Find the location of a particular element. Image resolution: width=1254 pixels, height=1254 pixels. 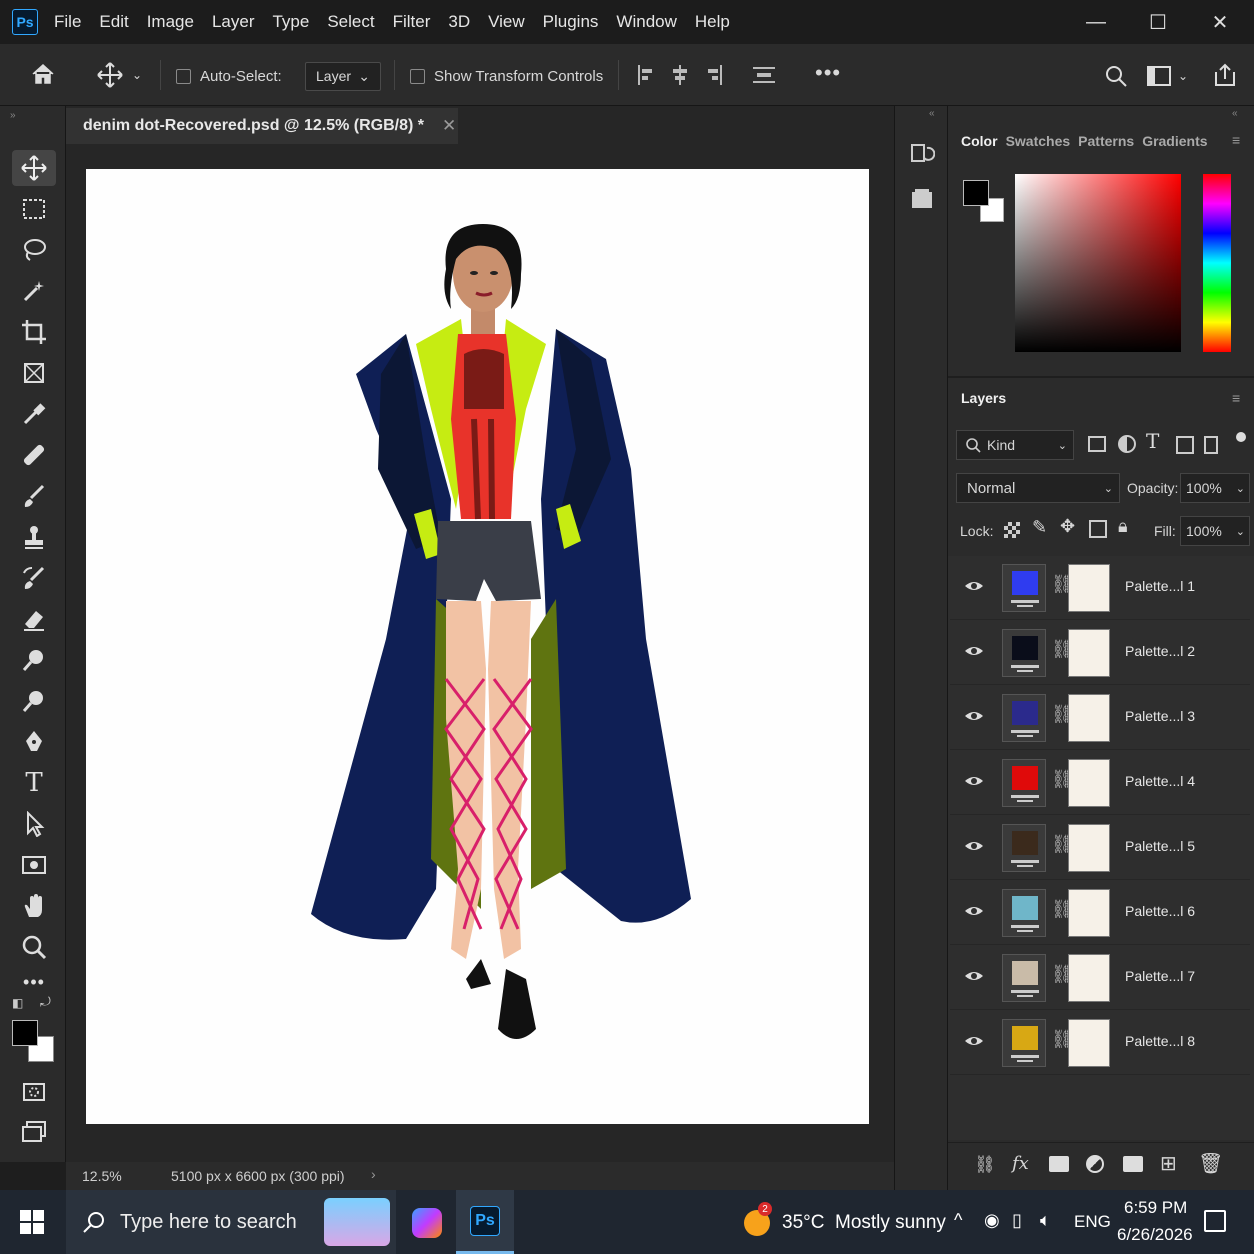

menu-item-file: File is located at coordinates (67, 22).